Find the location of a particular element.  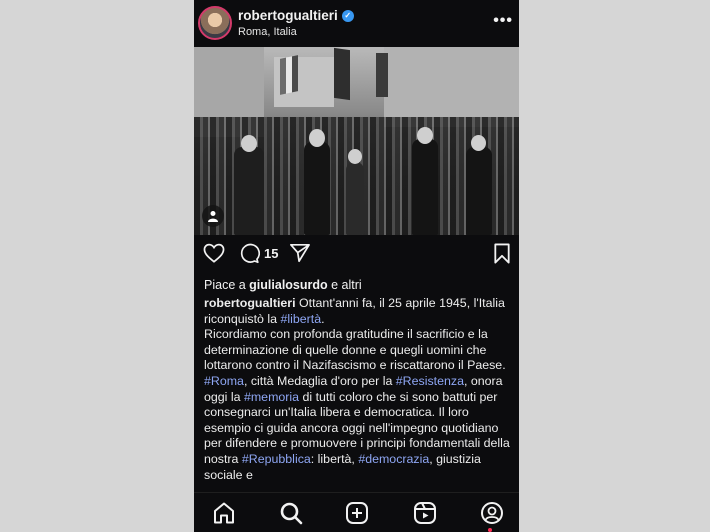

location: Roma, Italia is located at coordinates (267, 32).